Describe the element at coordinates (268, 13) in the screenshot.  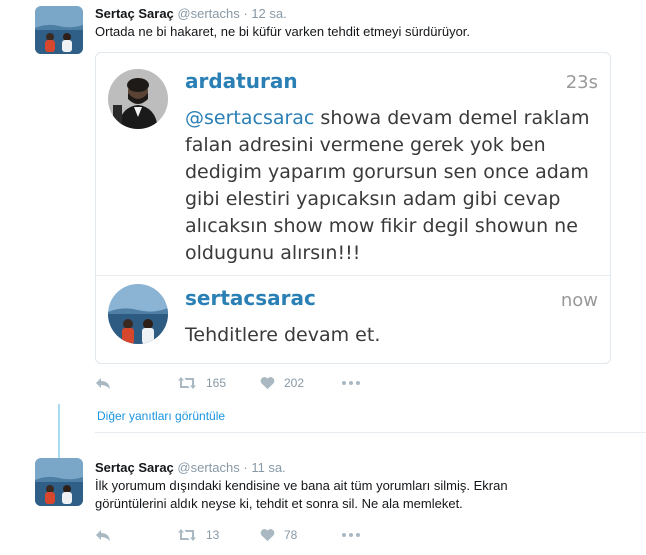
I see `tweet-timestamp: 12 sa.` at that location.